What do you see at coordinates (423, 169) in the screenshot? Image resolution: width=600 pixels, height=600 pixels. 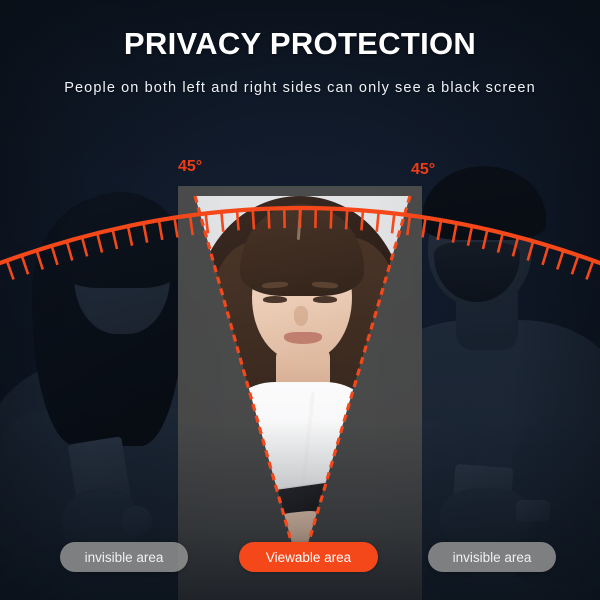 I see `angle-label-right: 45°` at bounding box center [423, 169].